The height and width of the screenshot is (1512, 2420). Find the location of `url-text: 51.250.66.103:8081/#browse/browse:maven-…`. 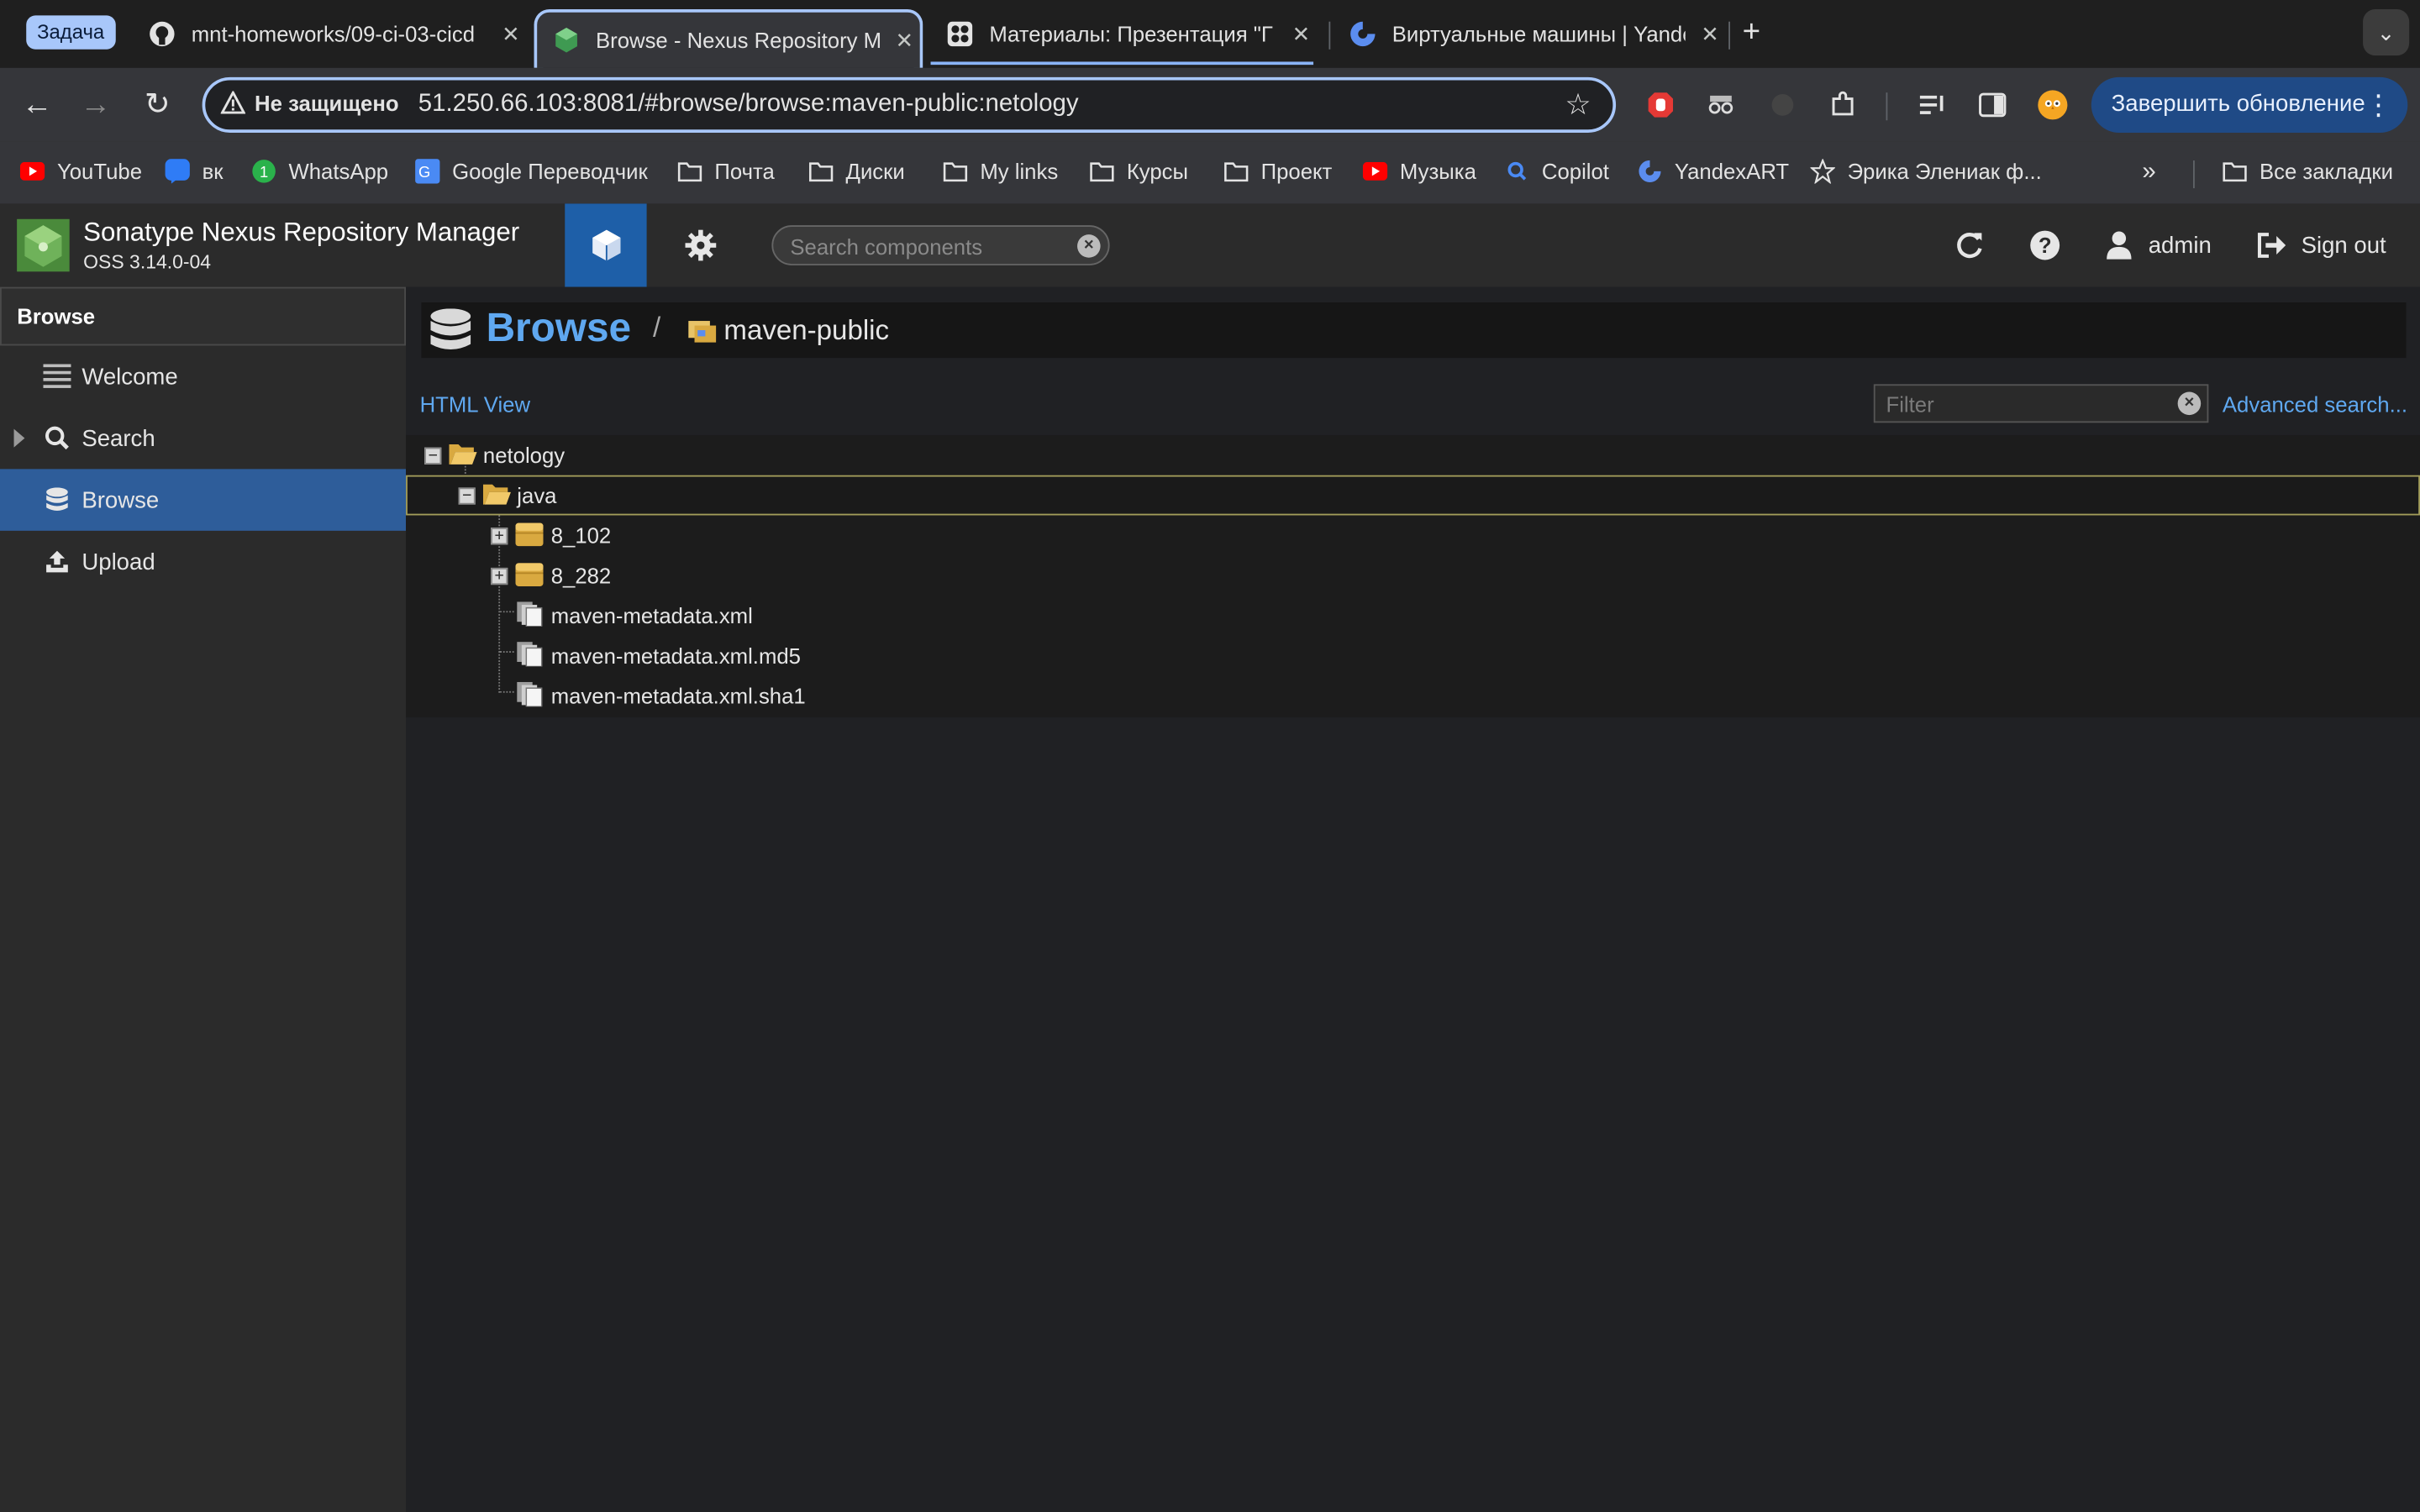

url-text: 51.250.66.103:8081/#browse/browse:maven-… is located at coordinates (749, 104).